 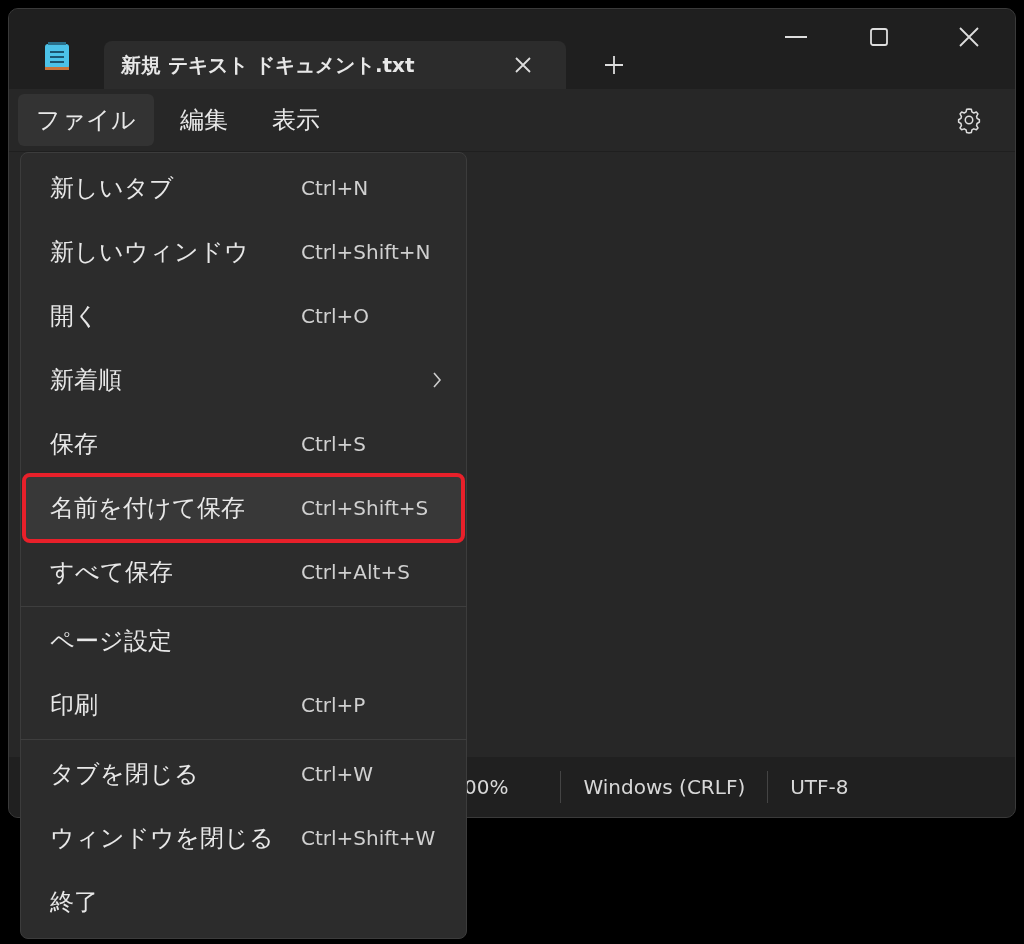 I want to click on status-text: UTF-8, so click(x=819, y=787).